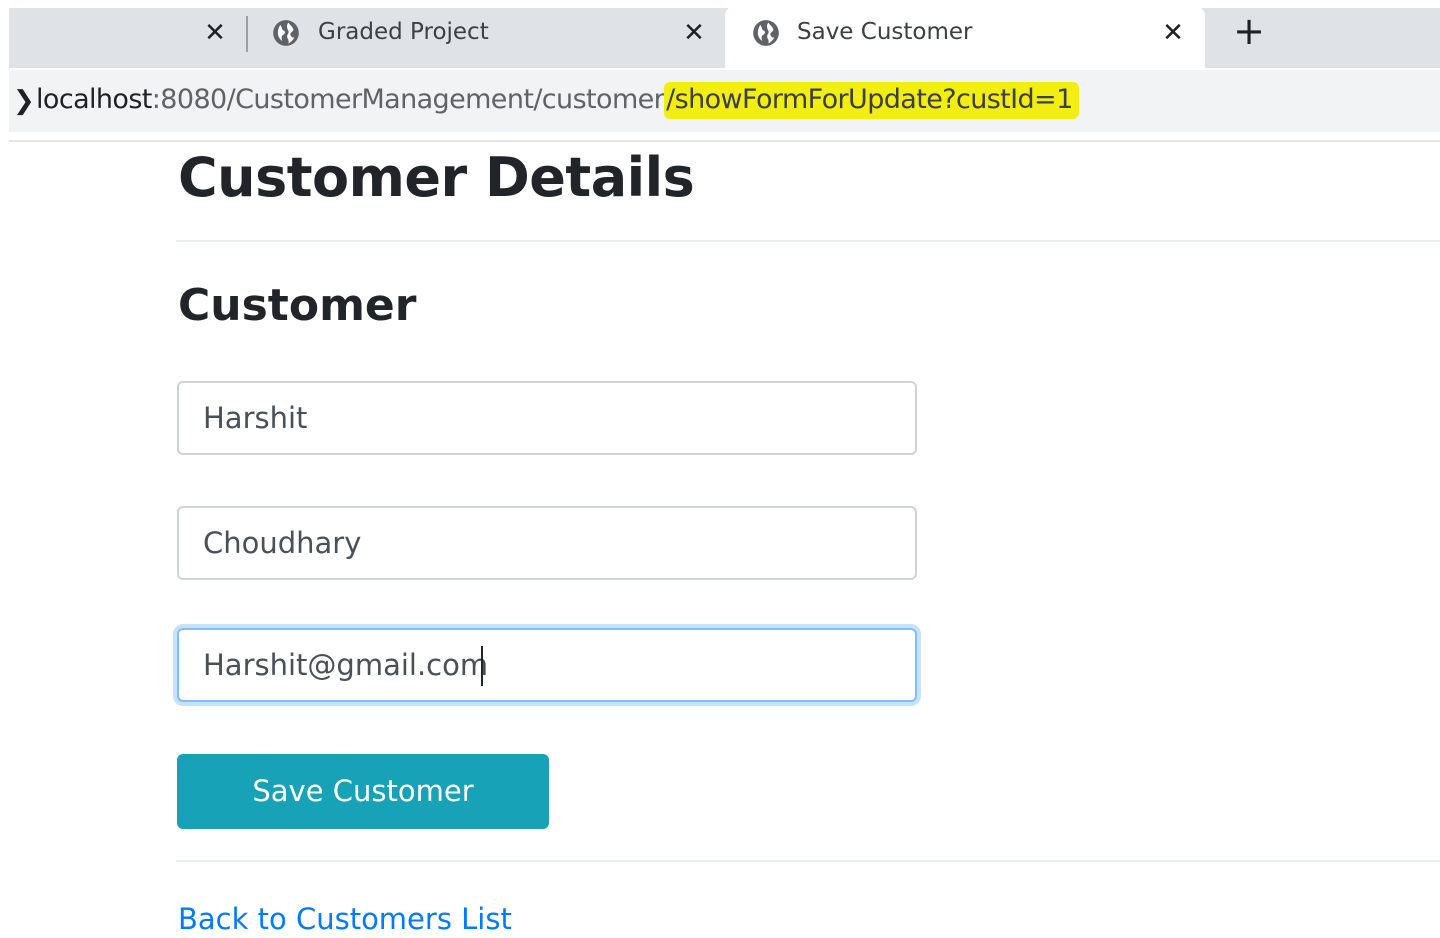 The height and width of the screenshot is (938, 1440). Describe the element at coordinates (885, 32) in the screenshot. I see `tab-title: Save Customer` at that location.